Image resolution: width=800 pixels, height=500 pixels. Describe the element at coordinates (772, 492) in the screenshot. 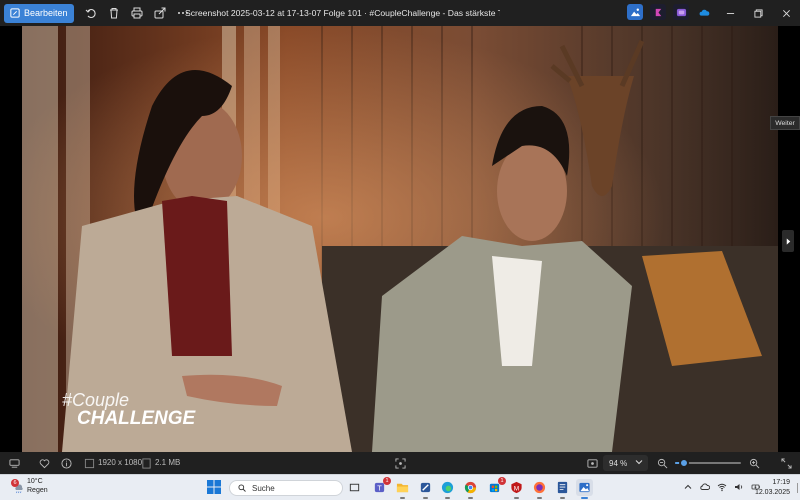

I see `clock-date: 12.03.2025` at that location.